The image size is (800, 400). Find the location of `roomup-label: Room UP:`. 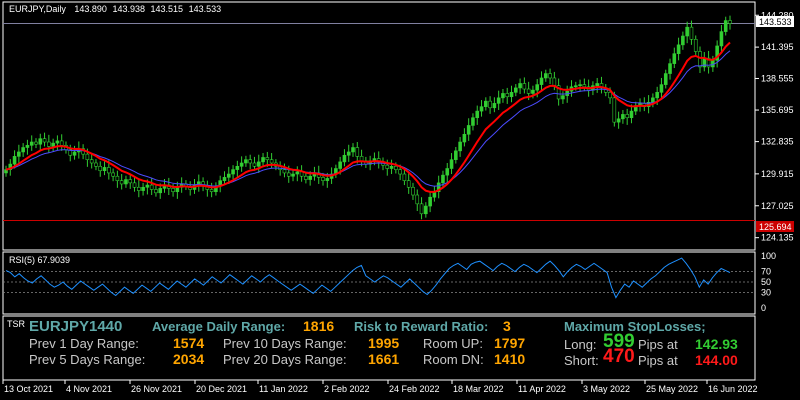

roomup-label: Room UP: is located at coordinates (453, 343).